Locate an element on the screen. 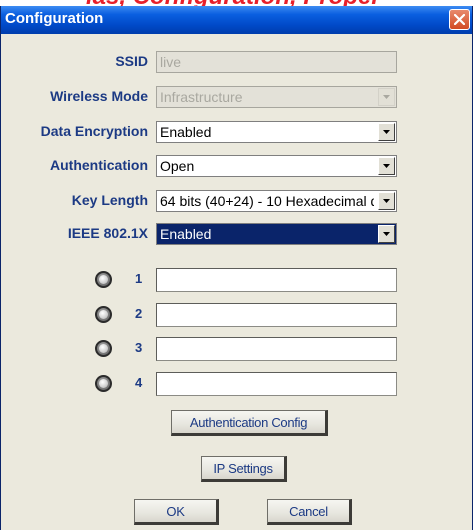  data-encryption-select: Enabled is located at coordinates (276, 132).